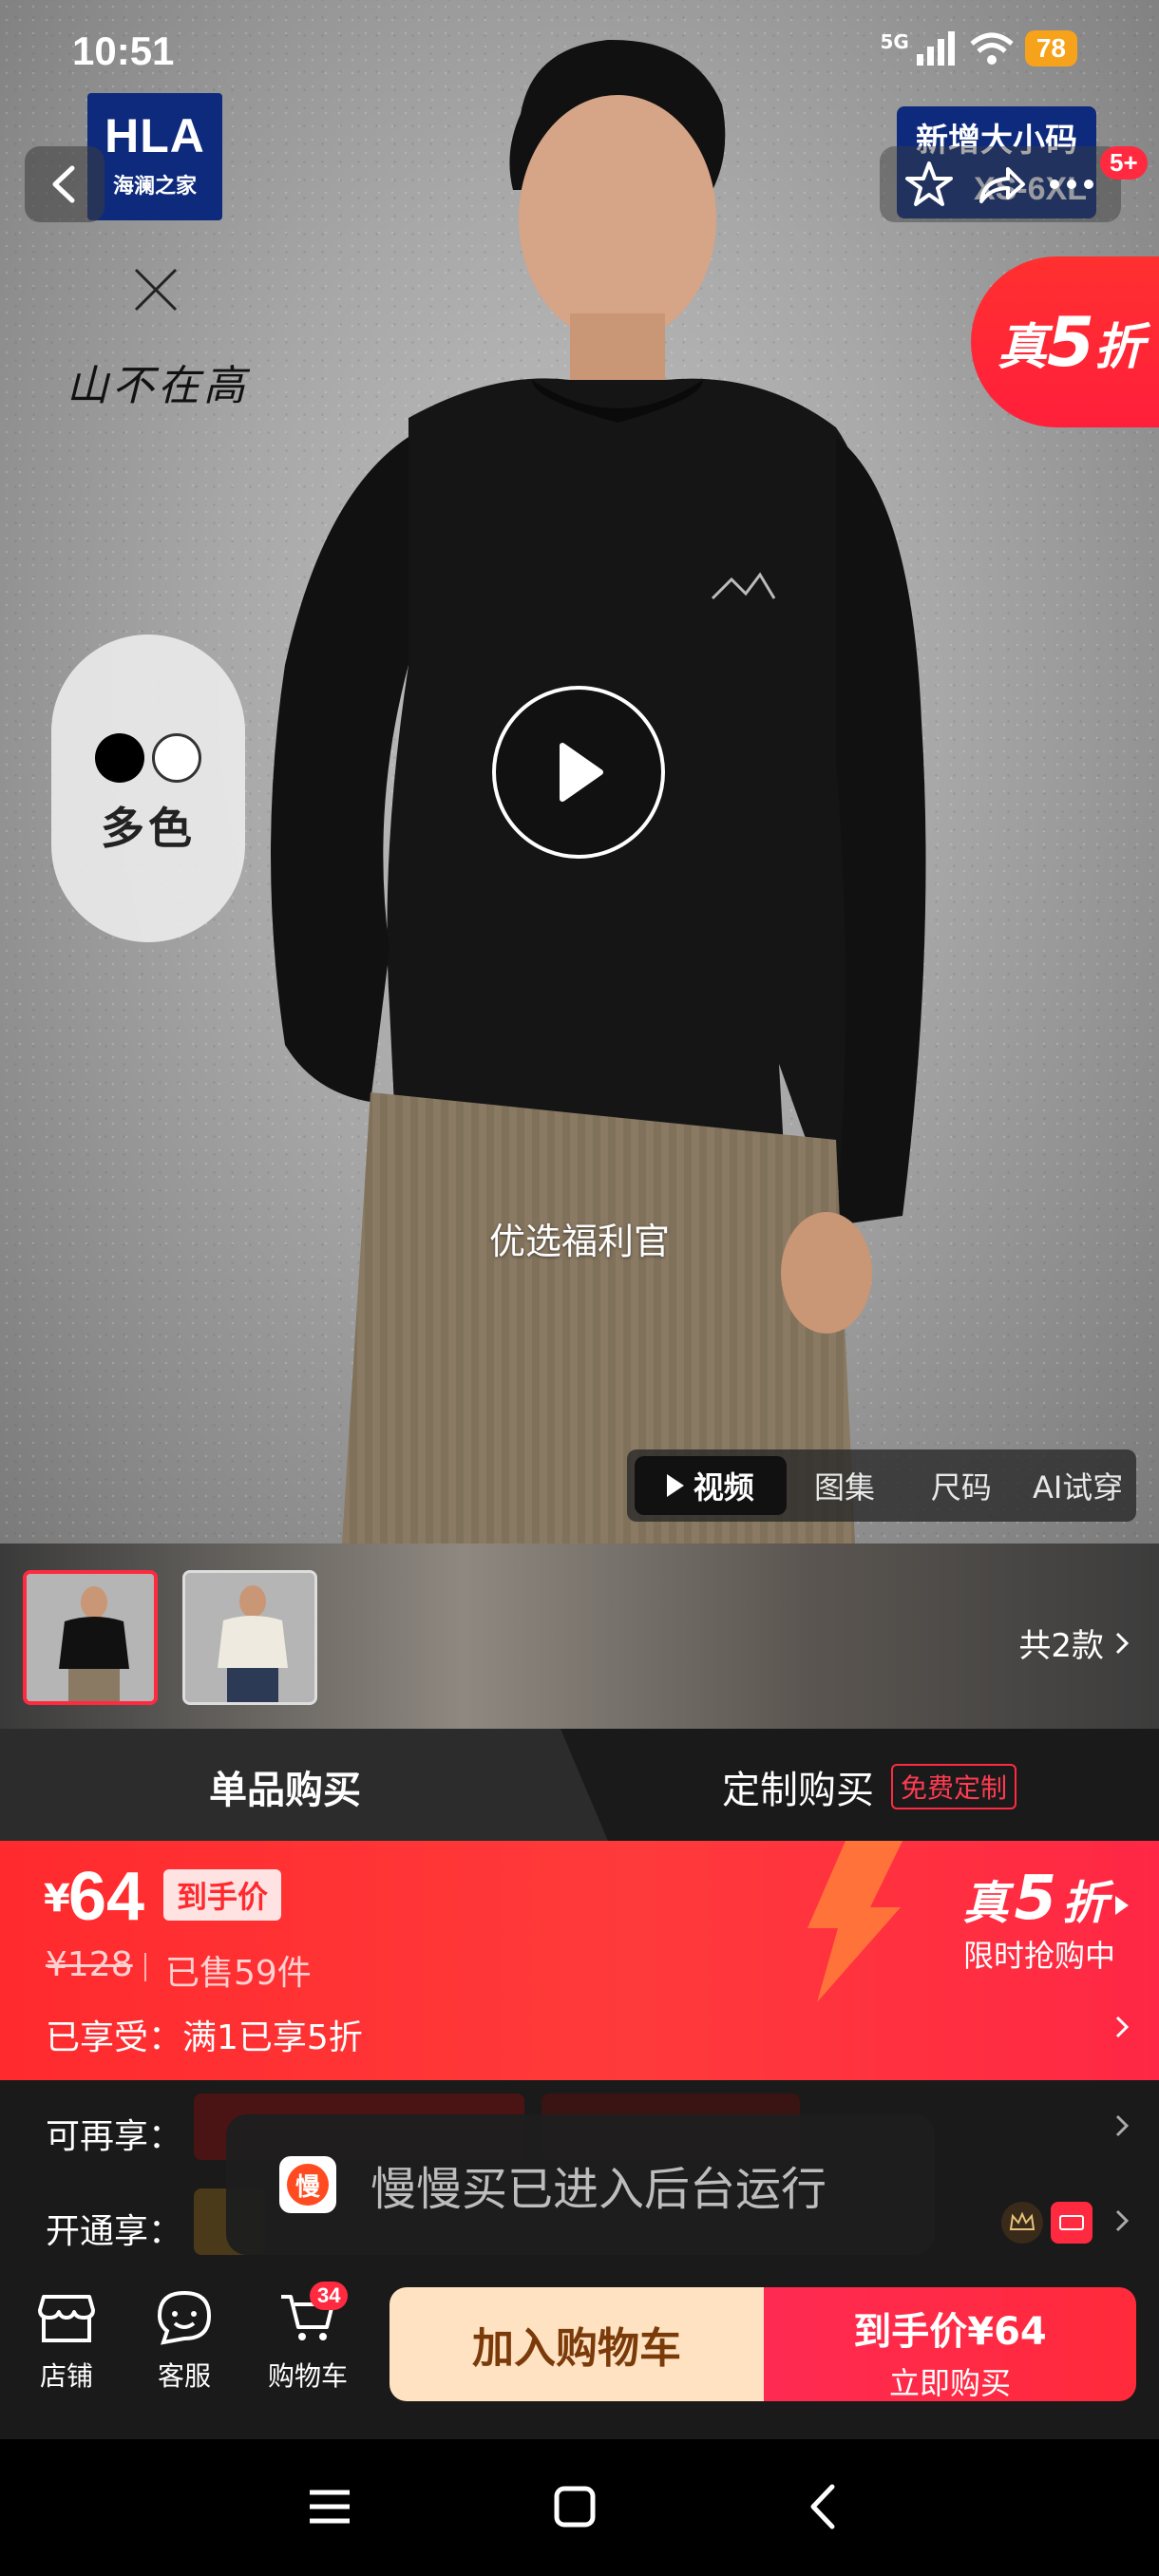 The image size is (1159, 2576). Describe the element at coordinates (579, 52) in the screenshot. I see `status-bar: 10:51 5G 78` at that location.